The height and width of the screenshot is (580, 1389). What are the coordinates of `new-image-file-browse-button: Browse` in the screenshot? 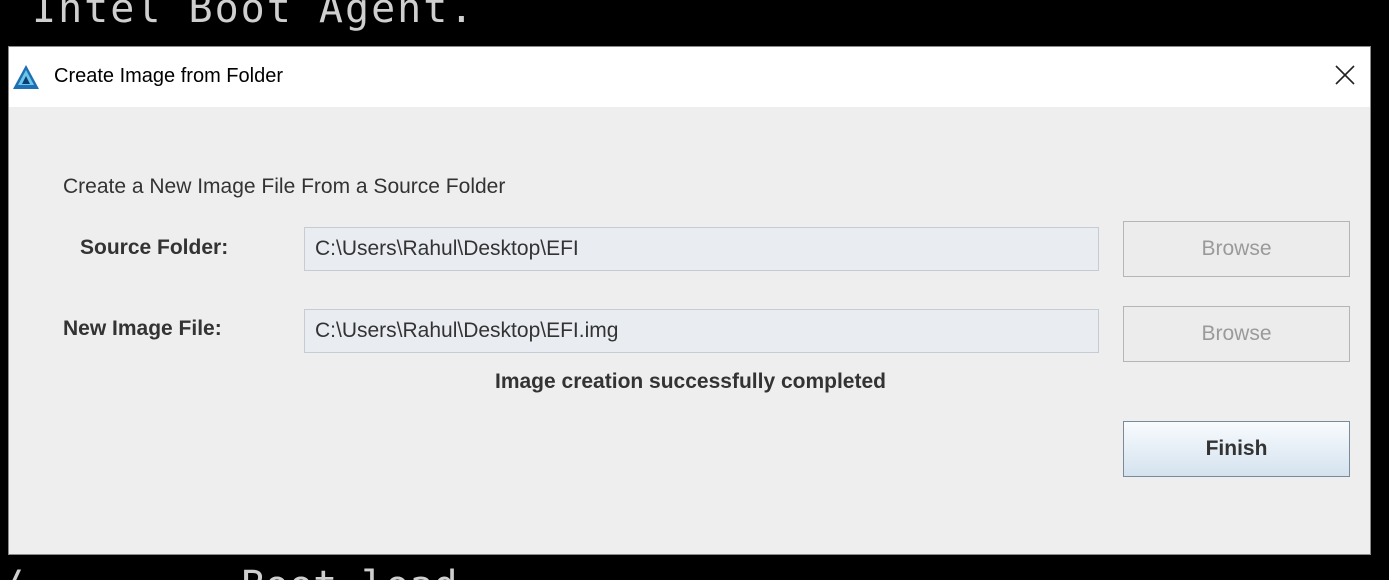 It's located at (1236, 334).